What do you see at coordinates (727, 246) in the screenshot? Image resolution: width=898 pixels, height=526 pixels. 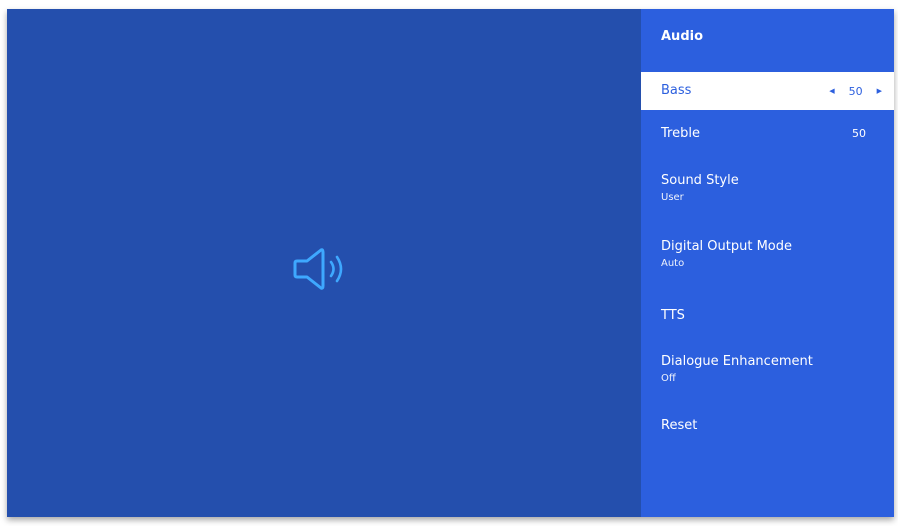 I see `menu-item-label: Digital Output Mode` at bounding box center [727, 246].